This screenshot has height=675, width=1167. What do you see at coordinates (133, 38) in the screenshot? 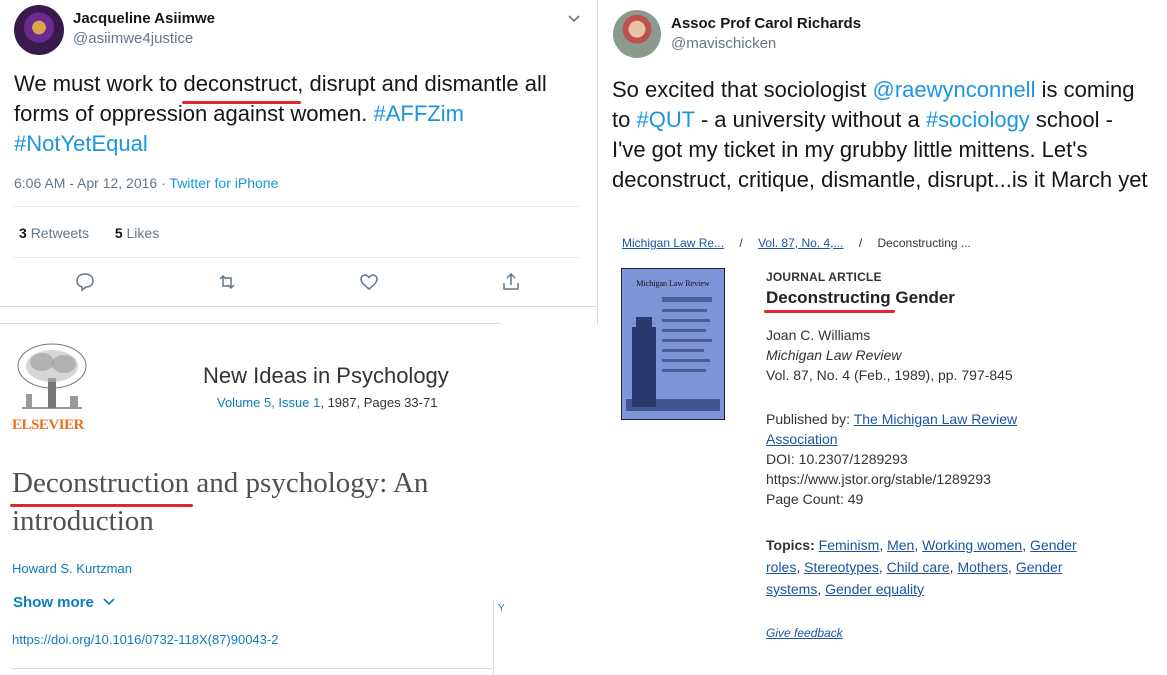
I see `tweet1-author-handle: @asiimwe4justice` at bounding box center [133, 38].